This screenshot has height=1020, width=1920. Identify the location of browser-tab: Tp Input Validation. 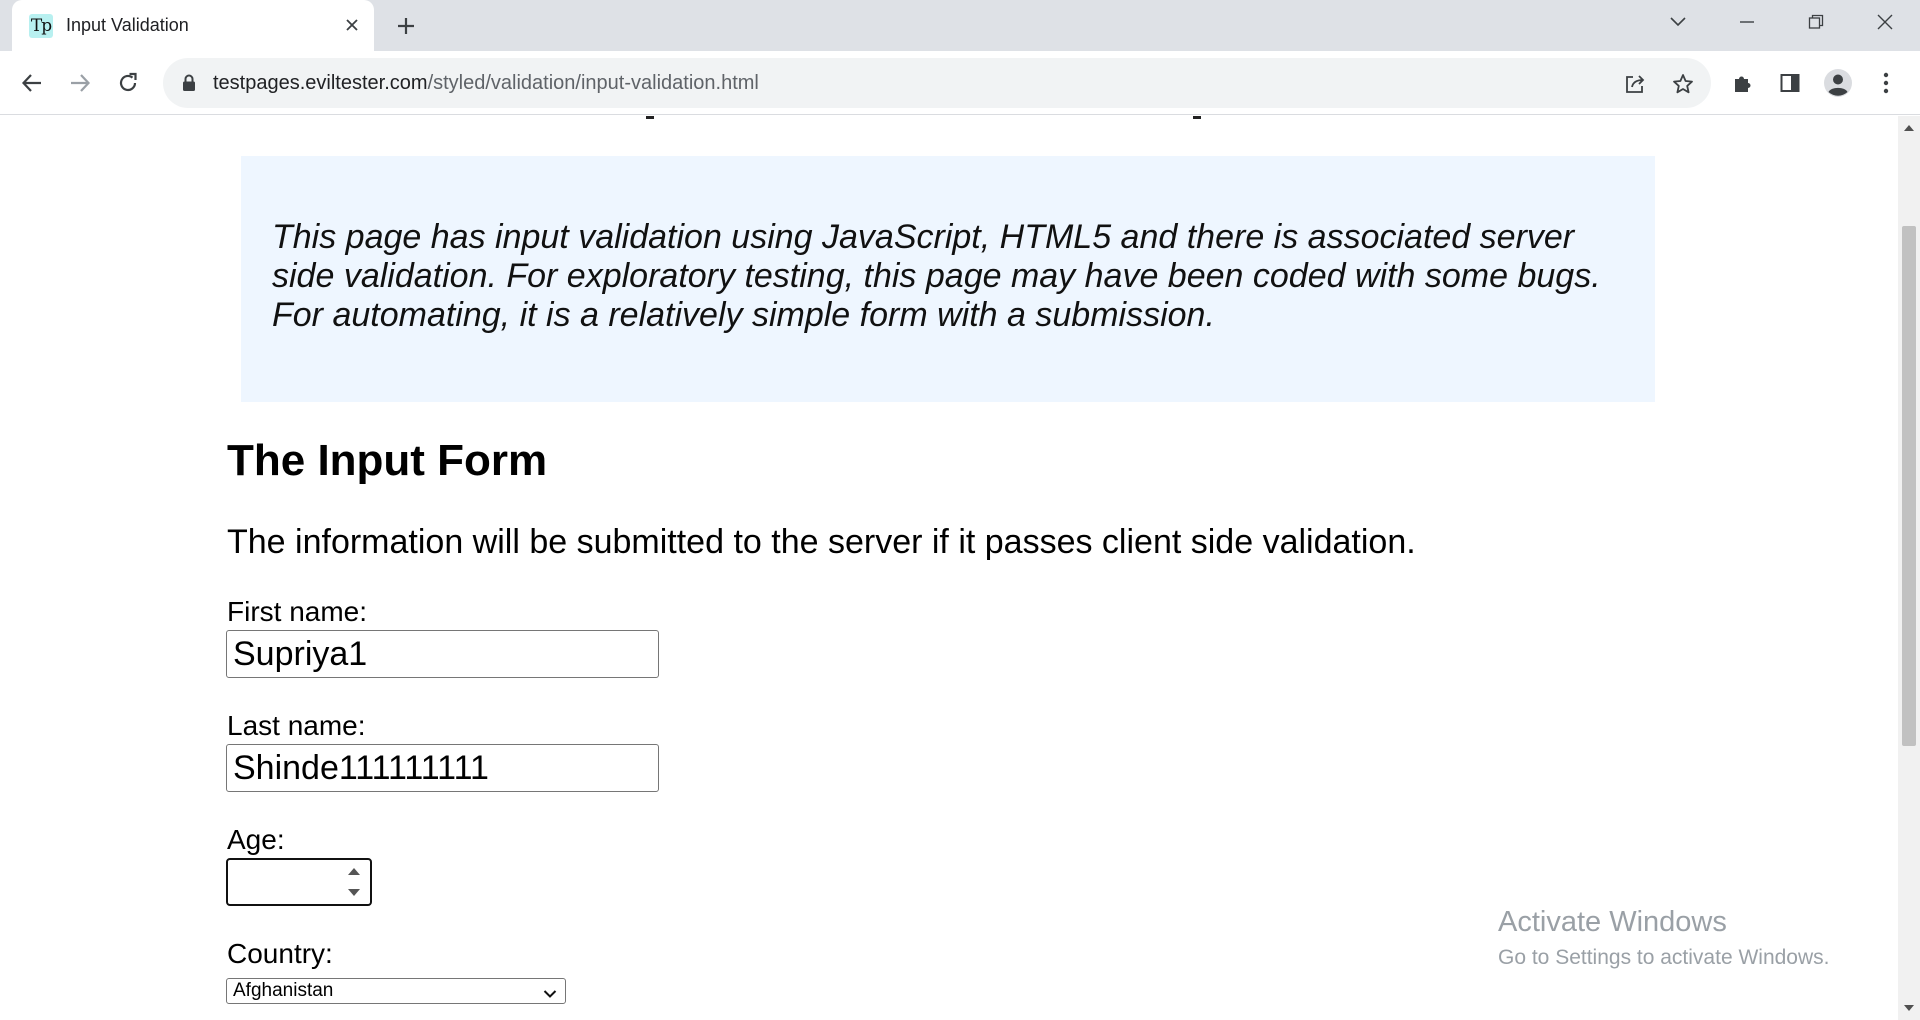
(193, 25).